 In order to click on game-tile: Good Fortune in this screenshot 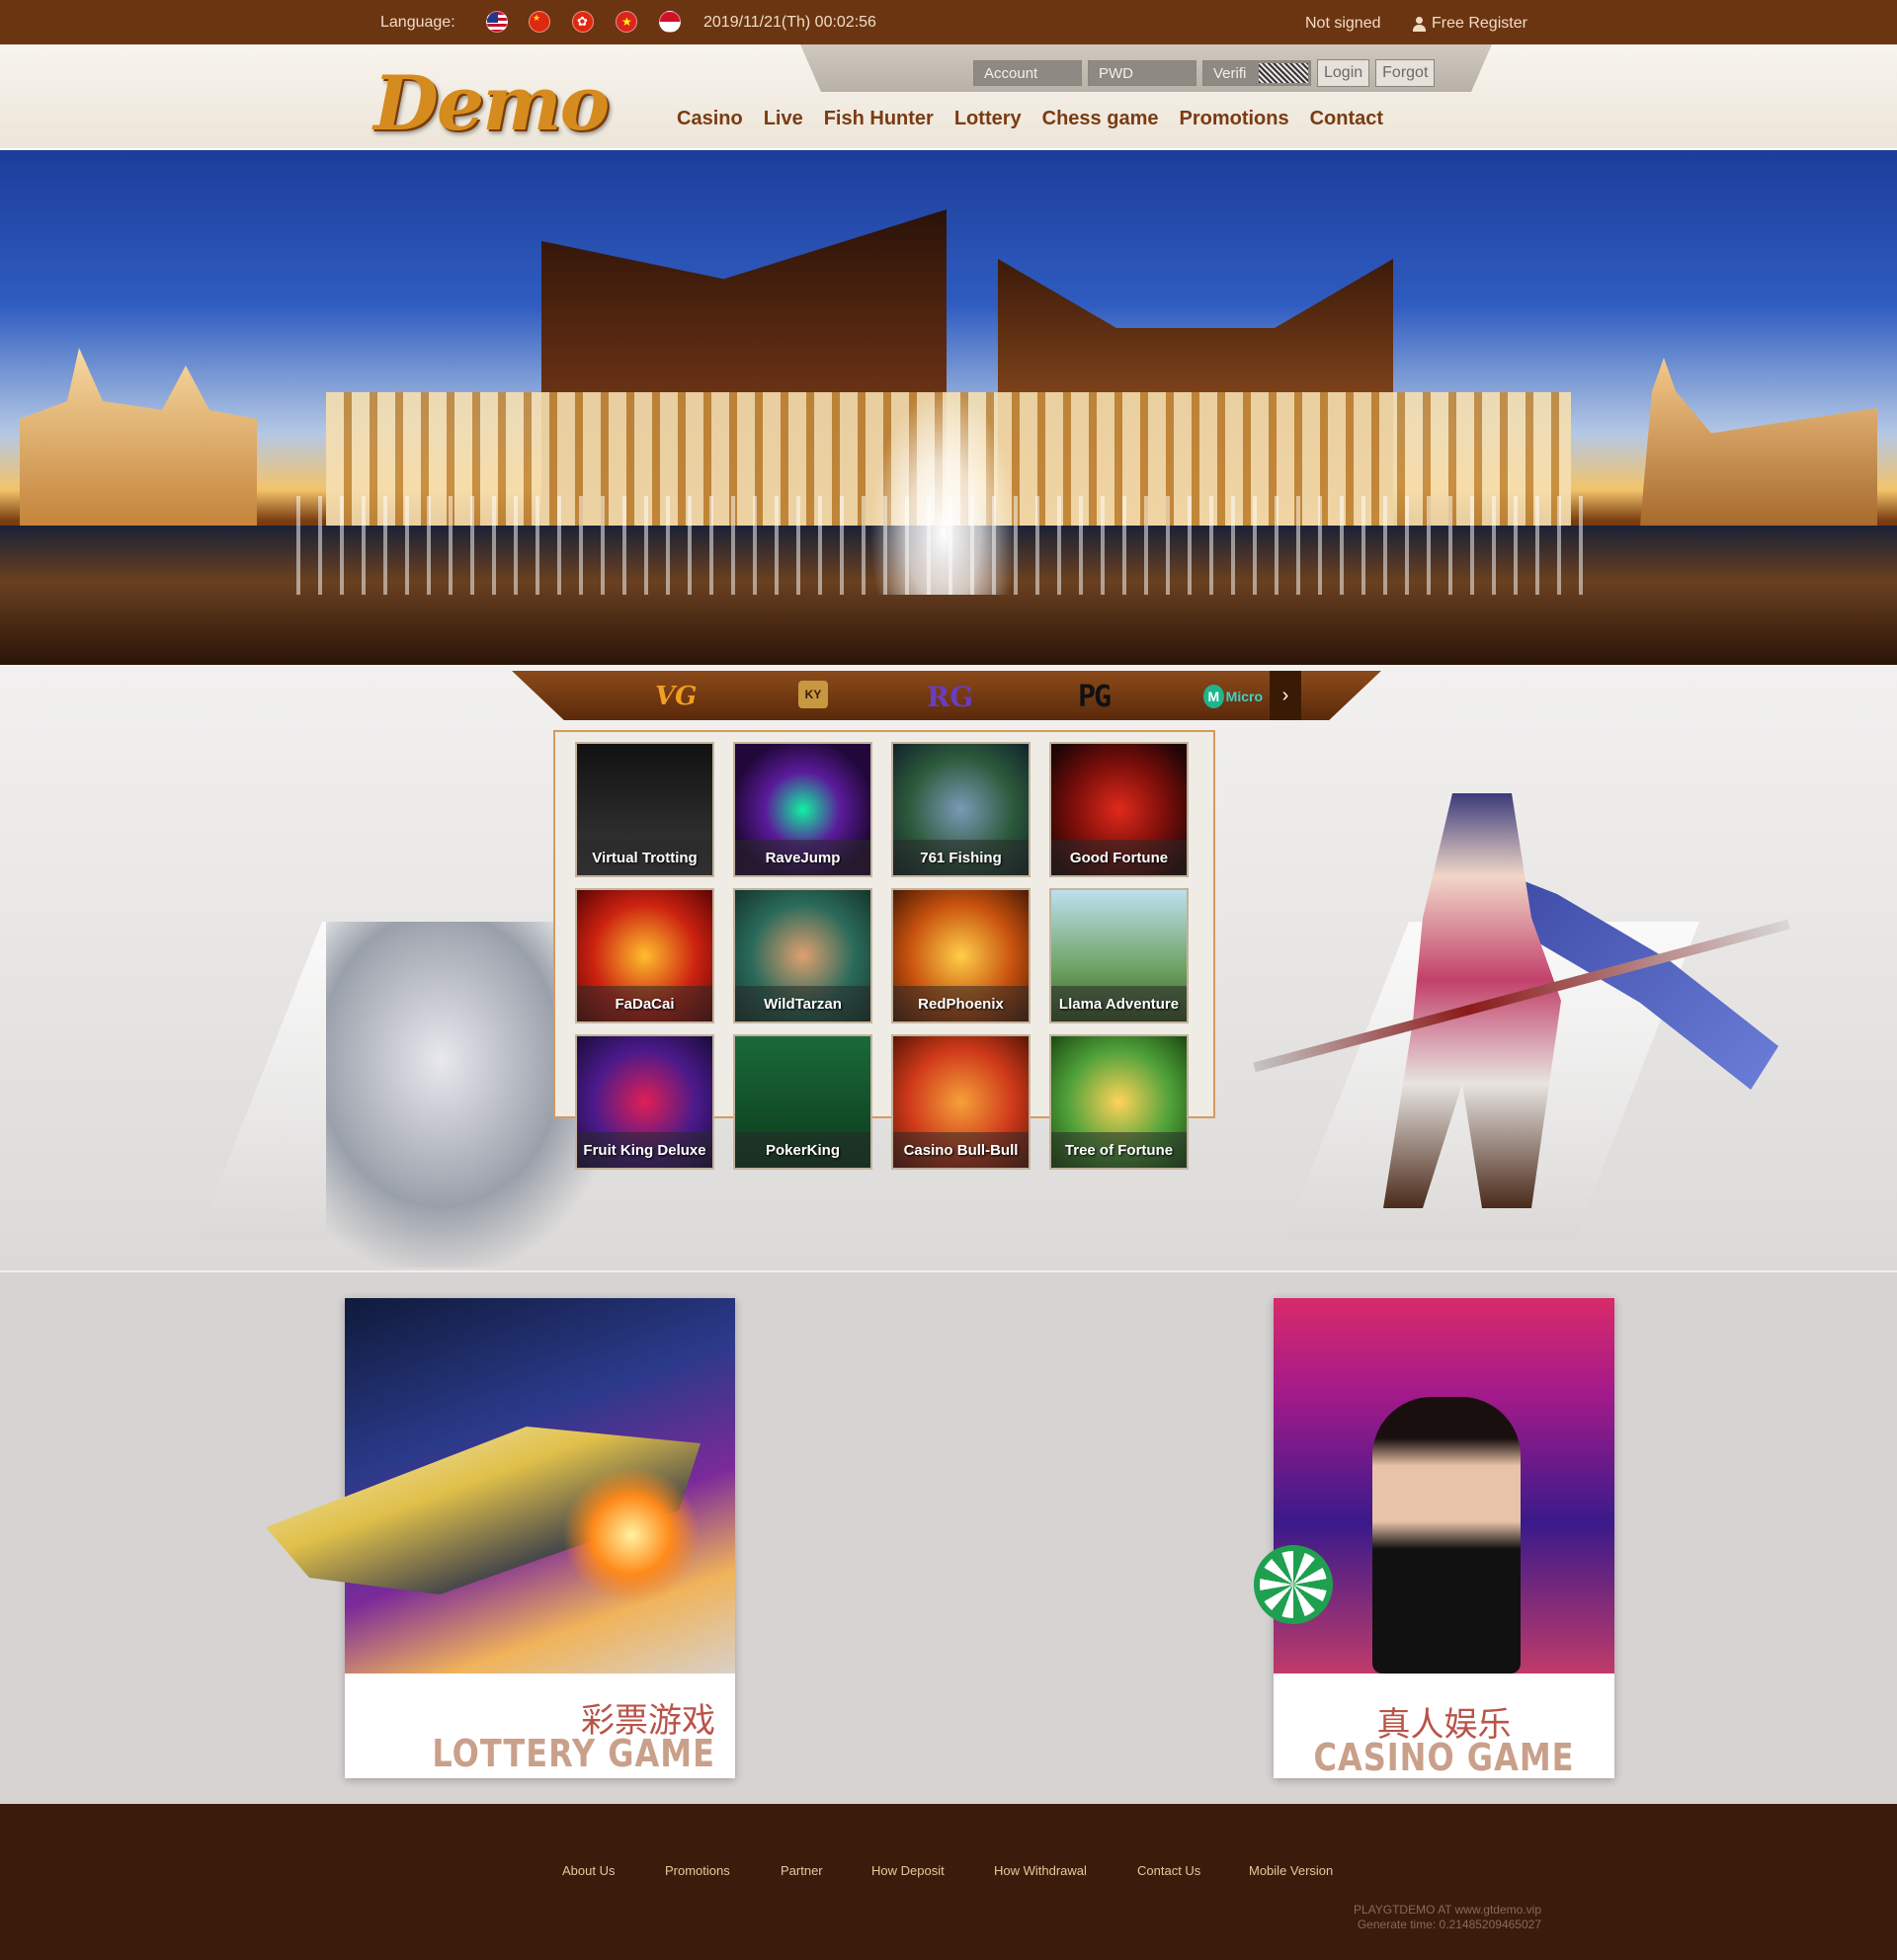, I will do `click(1119, 809)`.